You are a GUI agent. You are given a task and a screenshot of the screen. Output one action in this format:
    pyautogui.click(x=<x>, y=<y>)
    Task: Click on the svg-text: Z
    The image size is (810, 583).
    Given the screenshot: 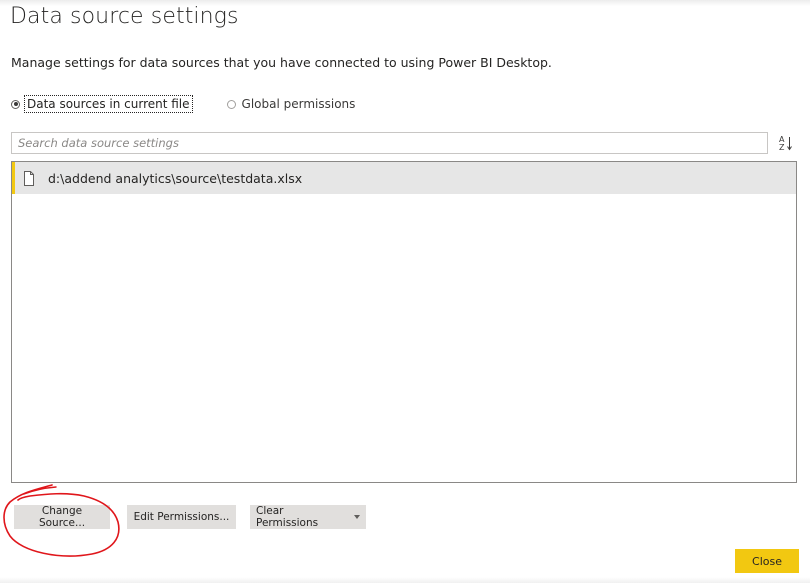 What is the action you would take?
    pyautogui.click(x=782, y=147)
    